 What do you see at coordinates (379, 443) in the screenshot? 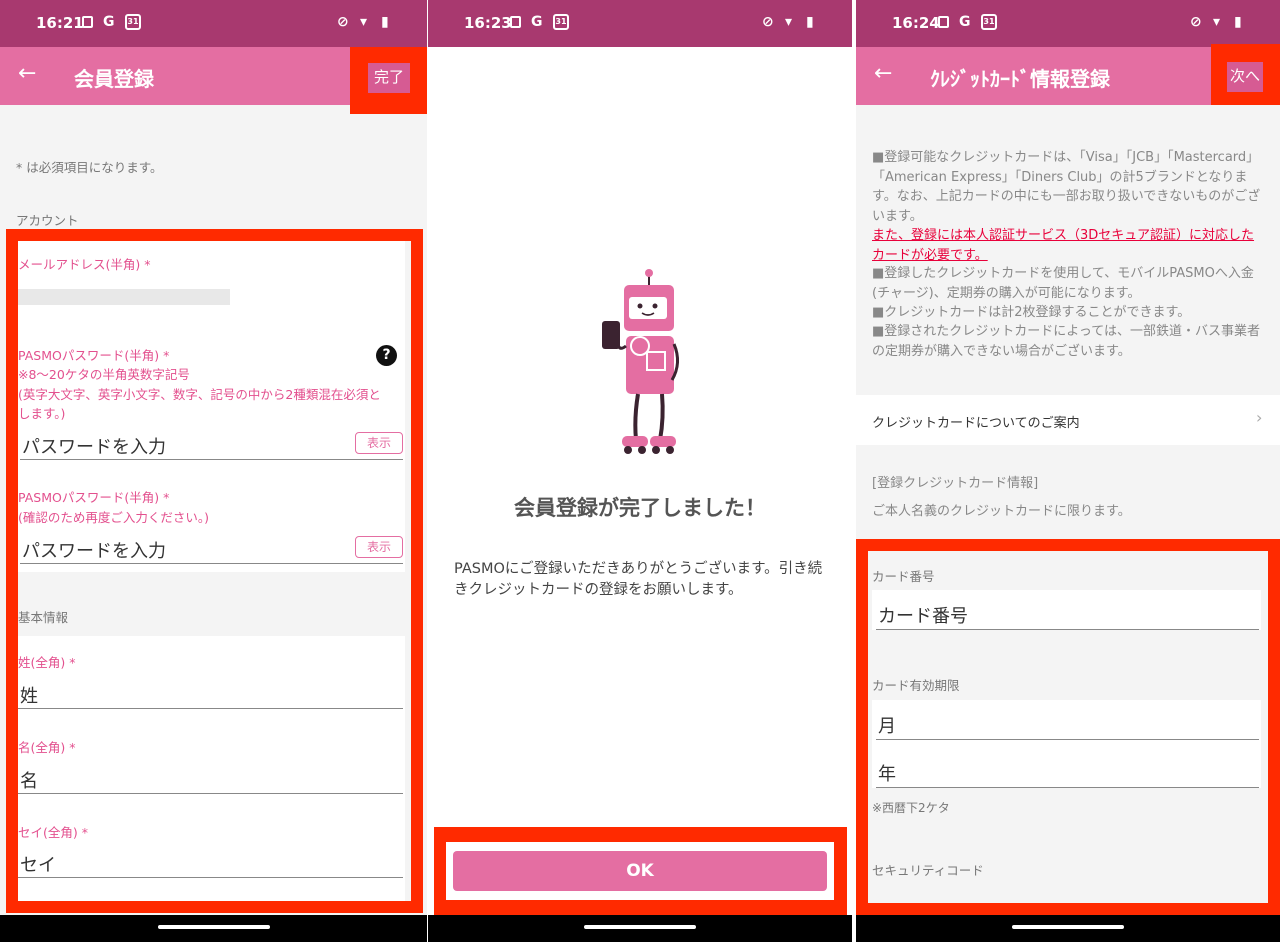
I see `show-password-button: 表示` at bounding box center [379, 443].